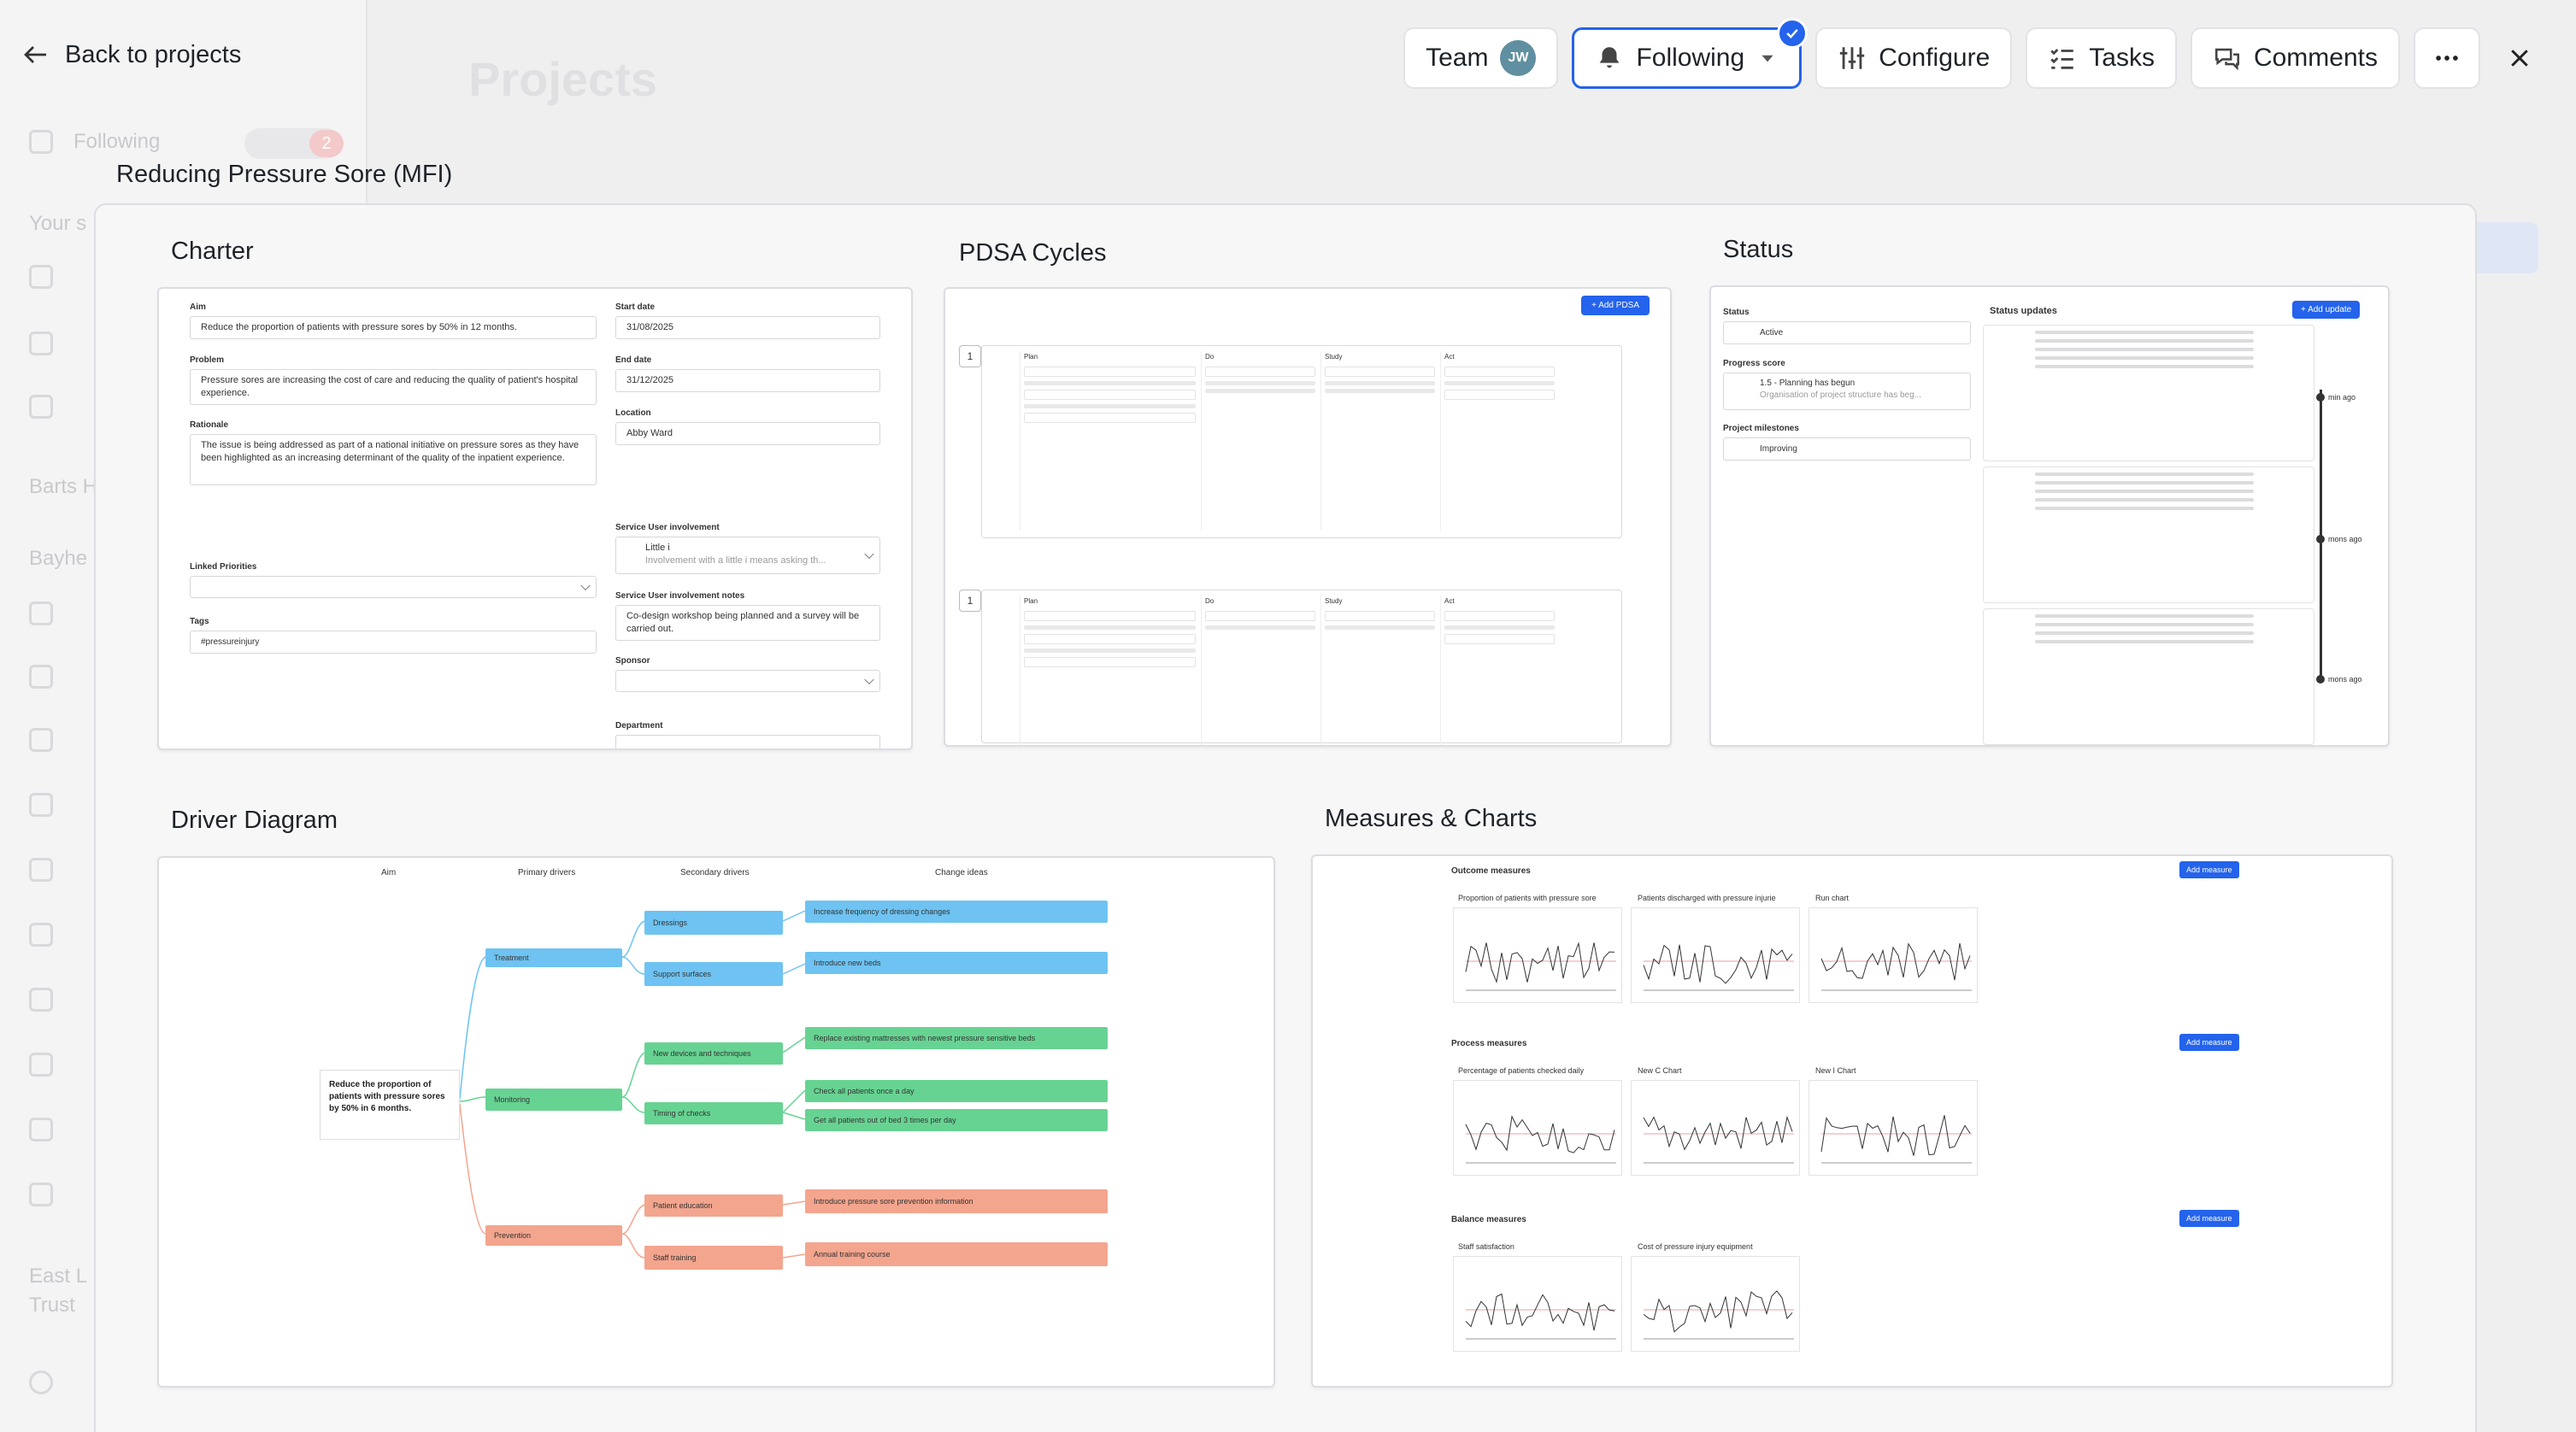 This screenshot has width=2576, height=1432. Describe the element at coordinates (1660, 1070) in the screenshot. I see `chart-title: New C Chart` at that location.